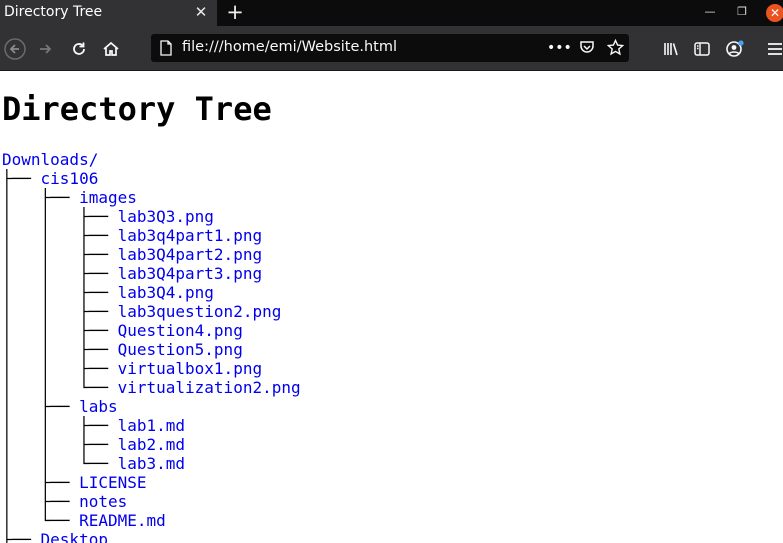 This screenshot has height=543, width=783. Describe the element at coordinates (559, 48) in the screenshot. I see `page-actions-icon: •••` at that location.